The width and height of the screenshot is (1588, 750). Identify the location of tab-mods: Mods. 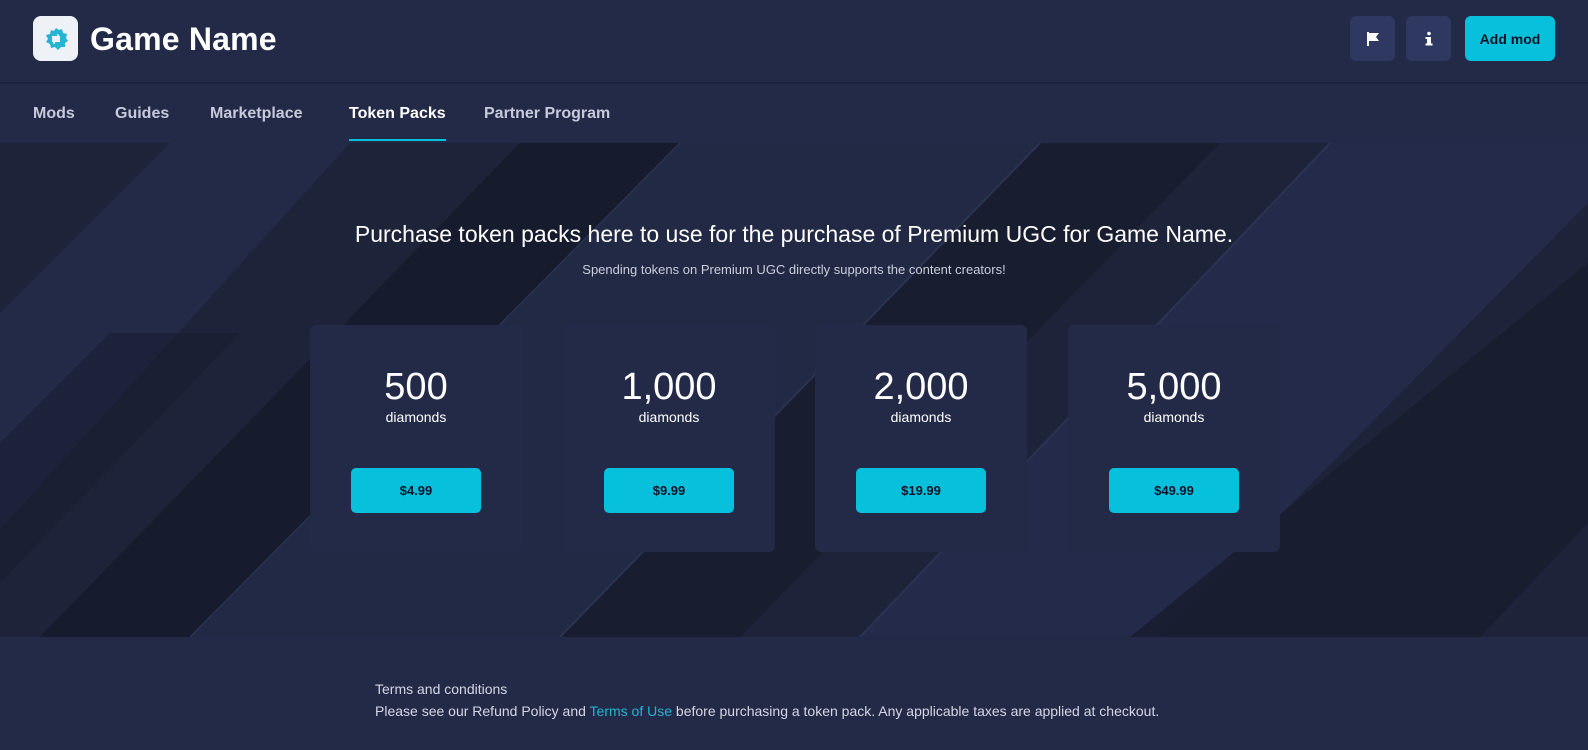
(54, 113).